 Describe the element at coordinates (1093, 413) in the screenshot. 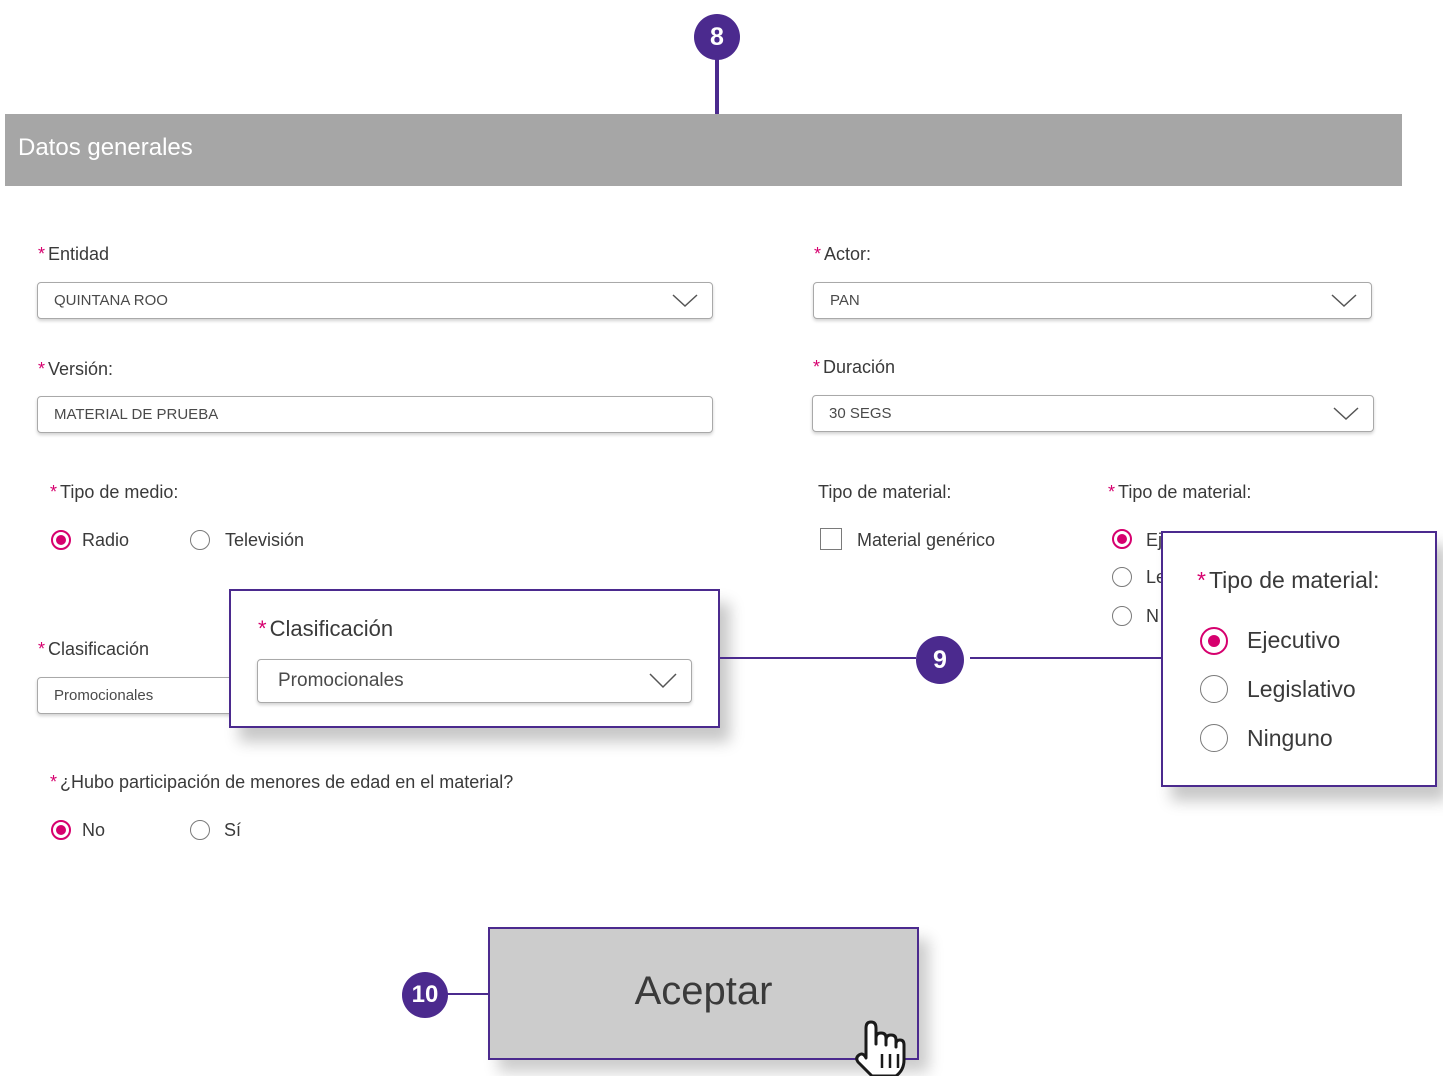

I see `duracion-select: 30 SEGS` at that location.